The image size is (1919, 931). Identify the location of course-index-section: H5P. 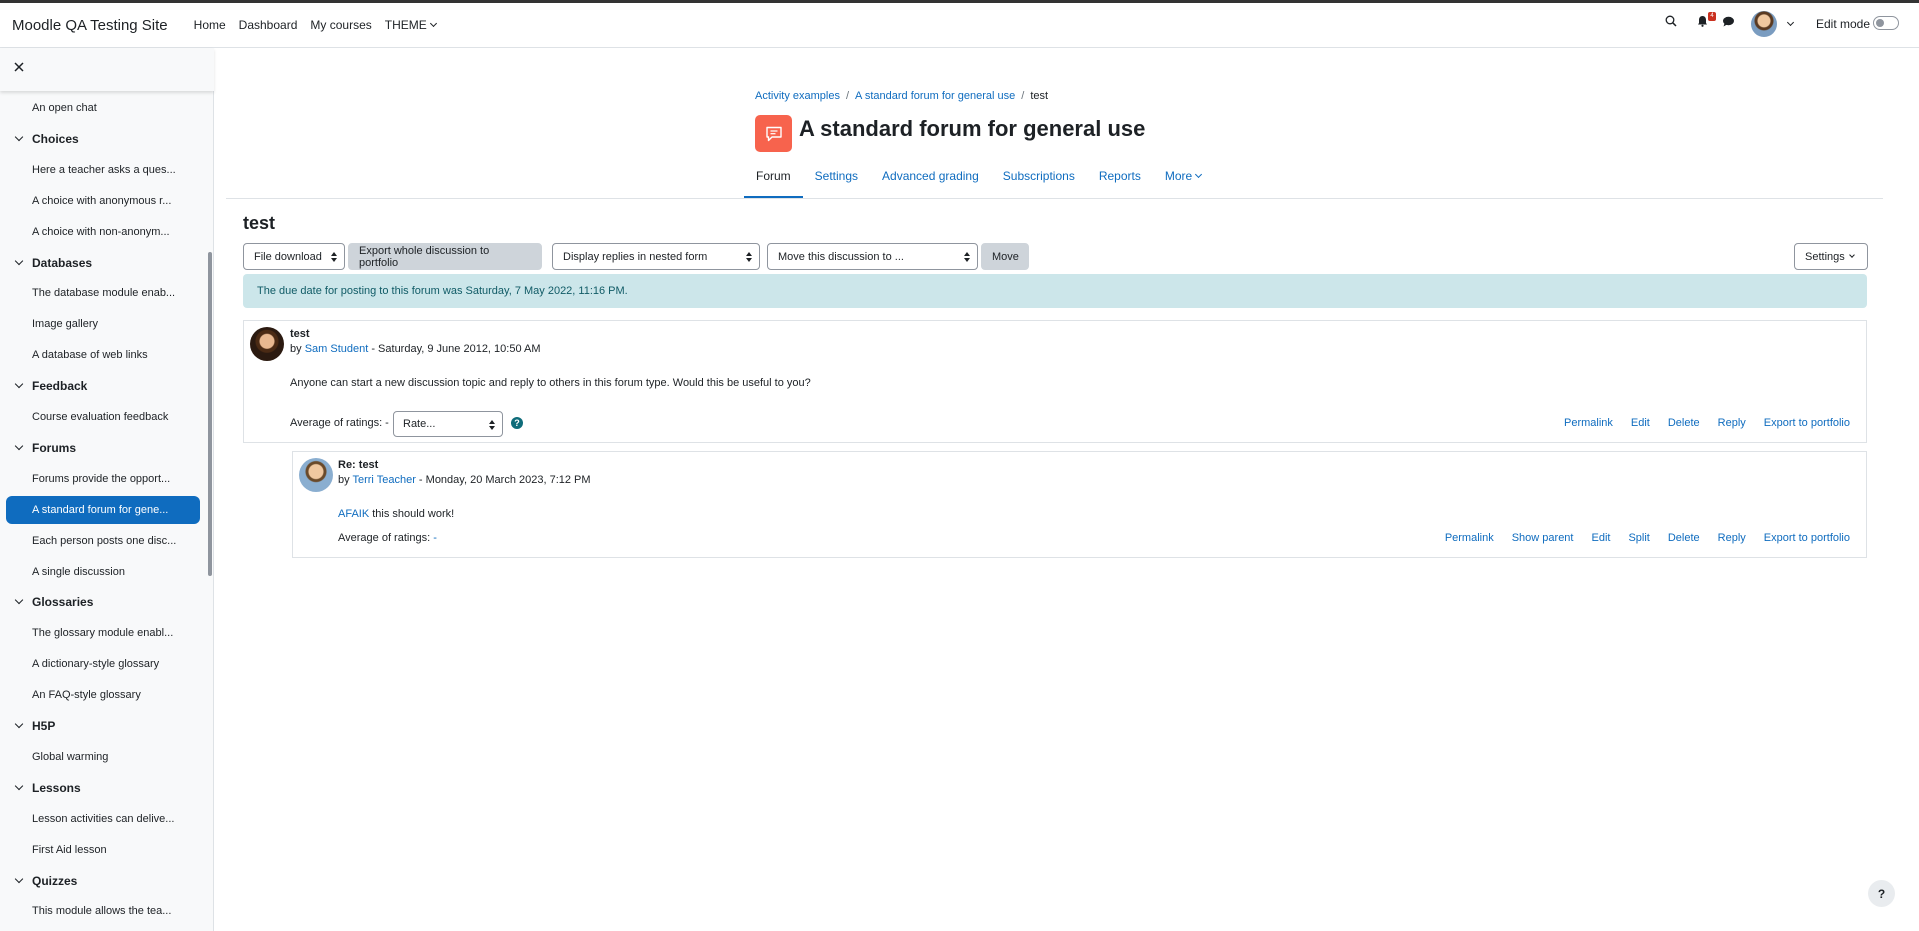
(107, 726).